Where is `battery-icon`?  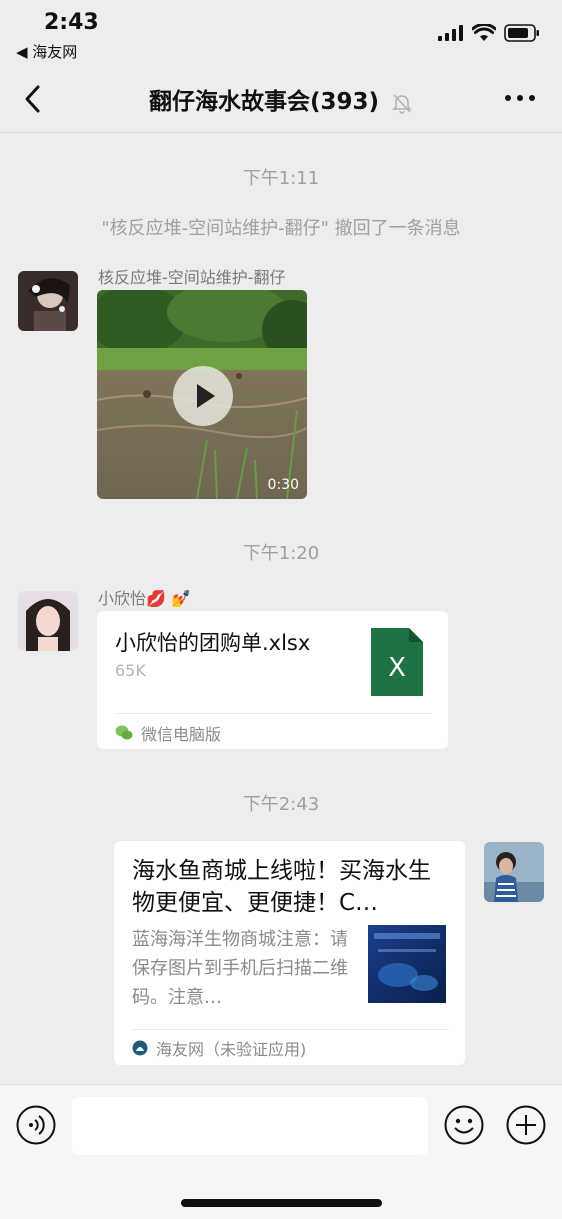 battery-icon is located at coordinates (521, 33).